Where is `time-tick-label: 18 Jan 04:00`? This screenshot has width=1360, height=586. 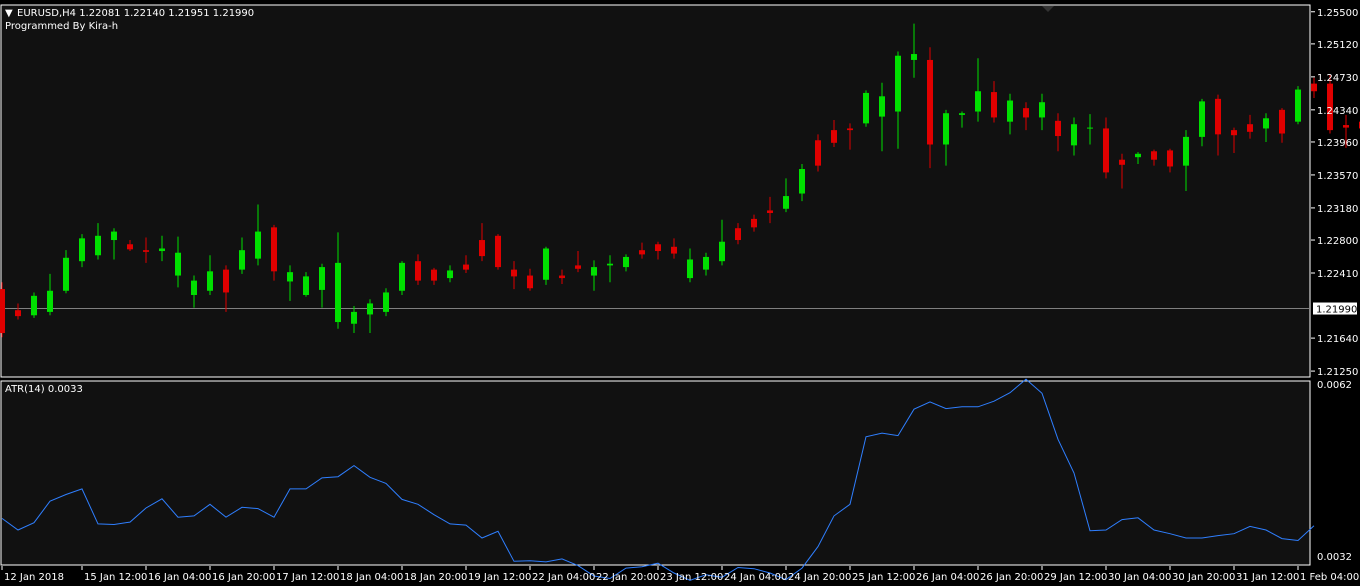 time-tick-label: 18 Jan 04:00 is located at coordinates (371, 577).